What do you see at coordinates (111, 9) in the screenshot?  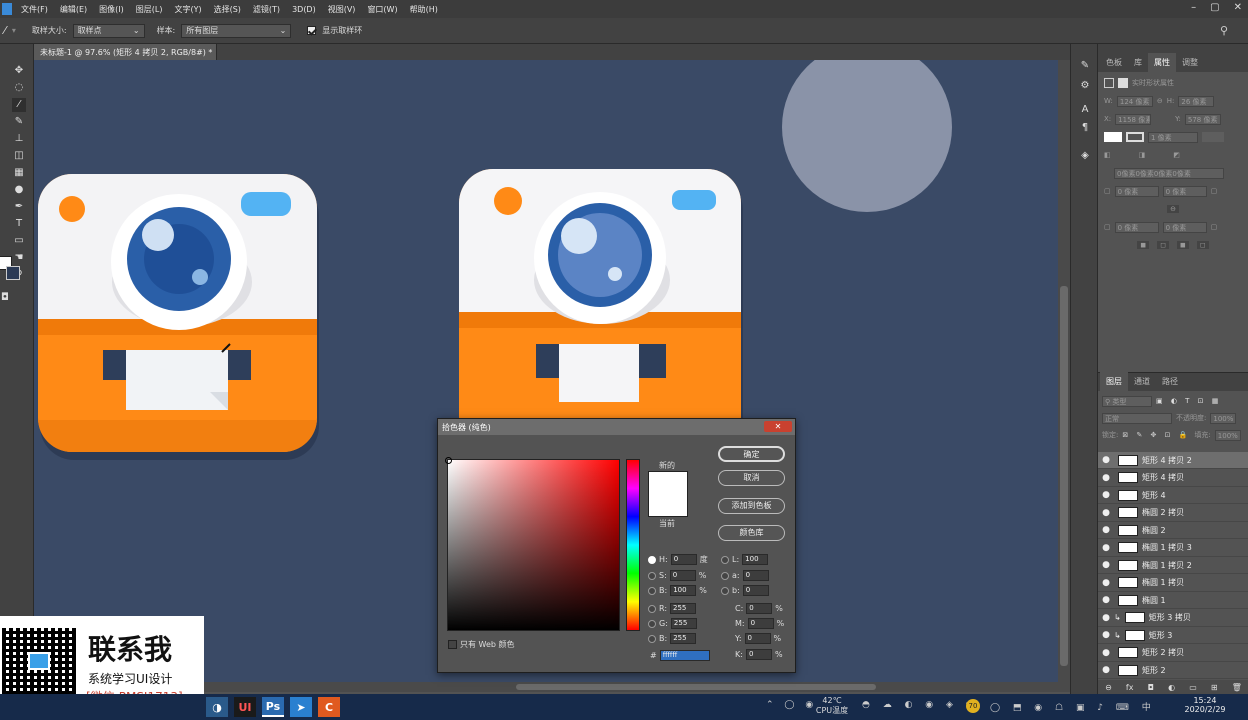 I see `menu-image: 图像(I)` at bounding box center [111, 9].